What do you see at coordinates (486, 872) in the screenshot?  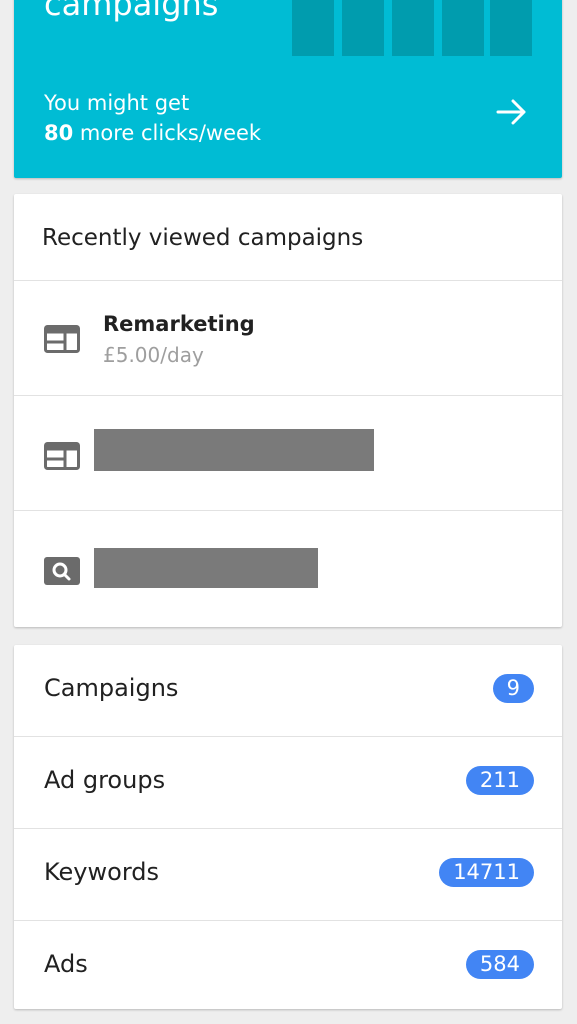 I see `count-badge: 14711` at bounding box center [486, 872].